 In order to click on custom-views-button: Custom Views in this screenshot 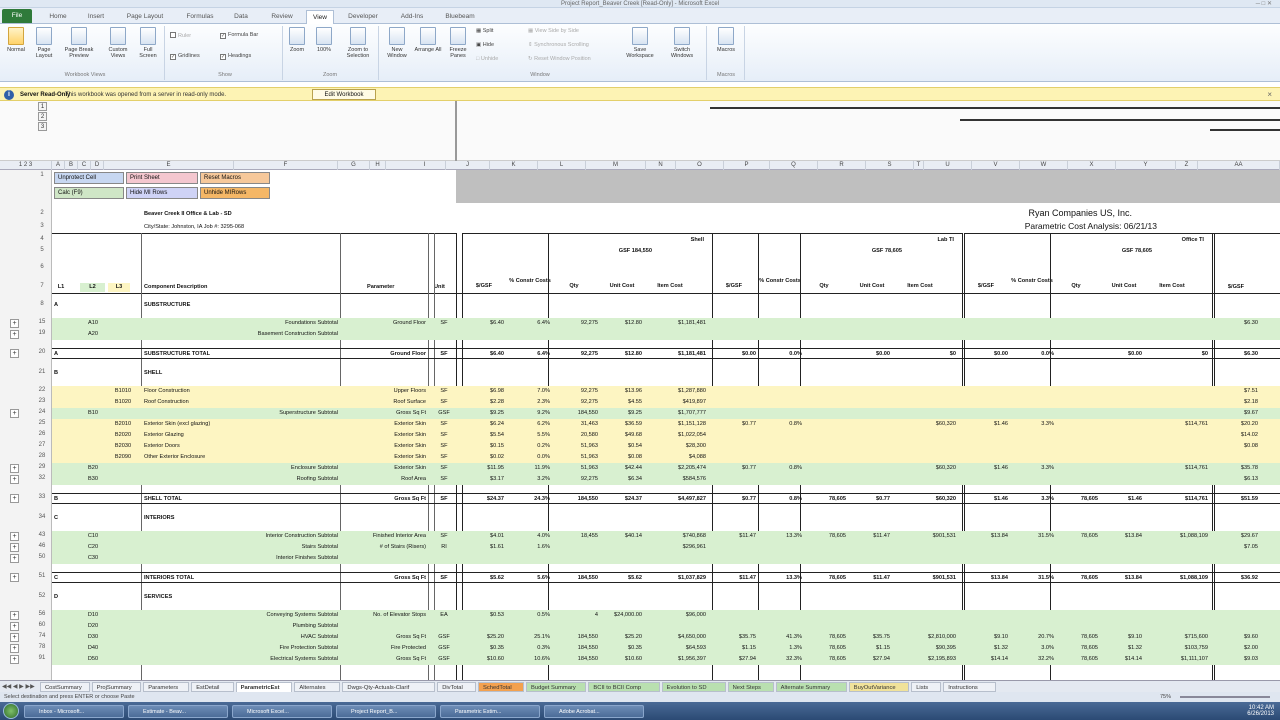, I will do `click(118, 43)`.